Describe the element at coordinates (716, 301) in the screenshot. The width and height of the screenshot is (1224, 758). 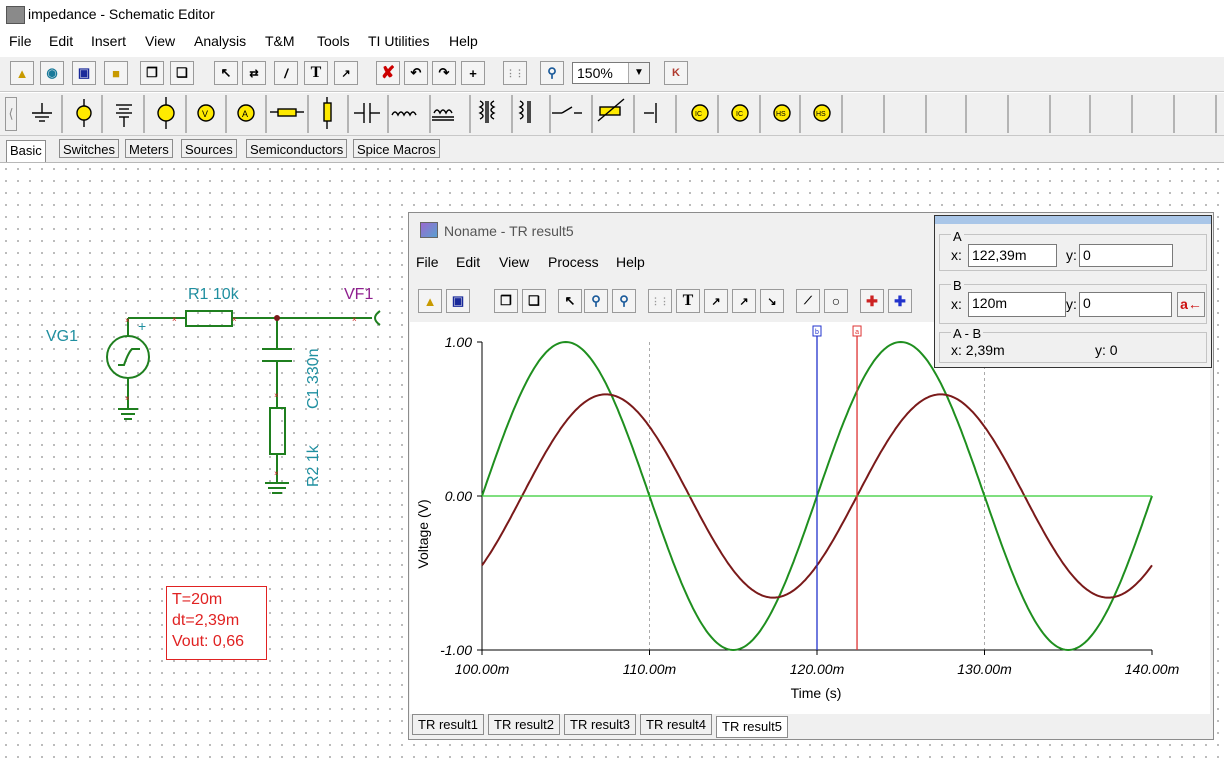
I see `tangent-icon: ↗` at that location.